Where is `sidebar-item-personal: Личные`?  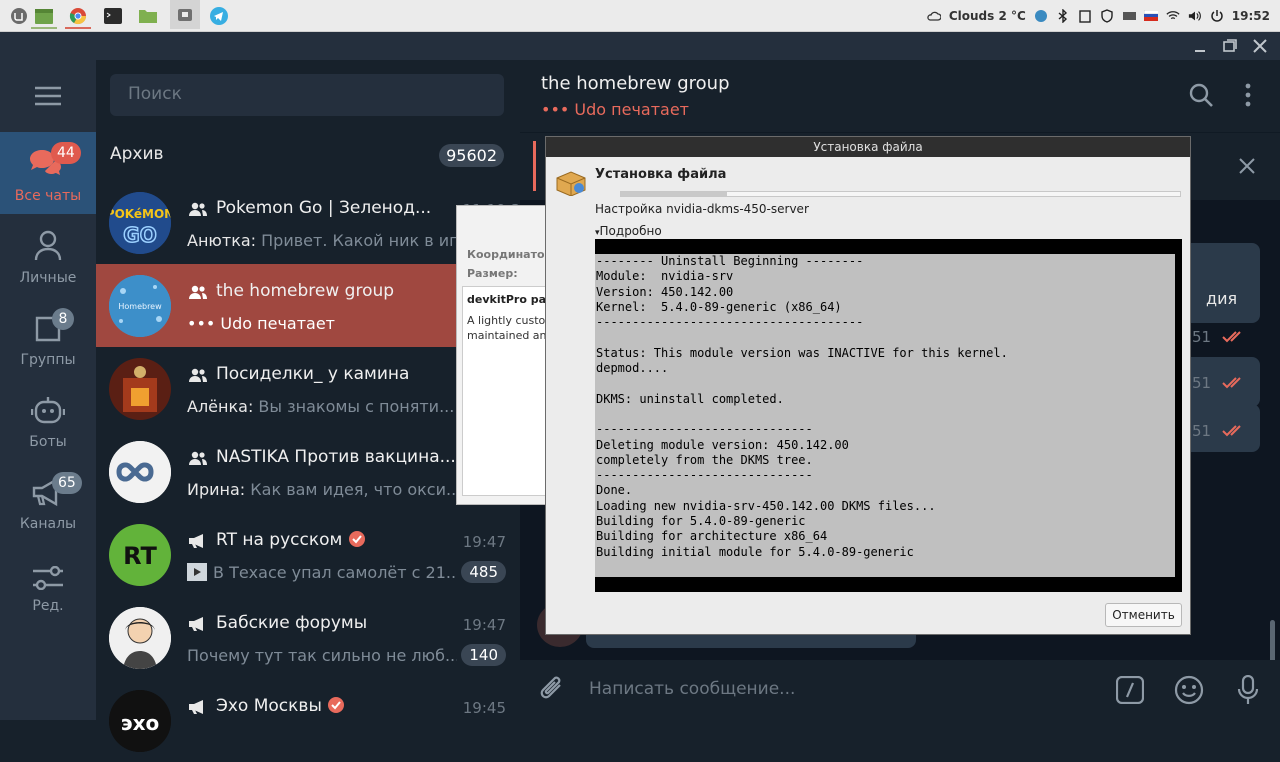
sidebar-item-personal: Личные is located at coordinates (48, 255).